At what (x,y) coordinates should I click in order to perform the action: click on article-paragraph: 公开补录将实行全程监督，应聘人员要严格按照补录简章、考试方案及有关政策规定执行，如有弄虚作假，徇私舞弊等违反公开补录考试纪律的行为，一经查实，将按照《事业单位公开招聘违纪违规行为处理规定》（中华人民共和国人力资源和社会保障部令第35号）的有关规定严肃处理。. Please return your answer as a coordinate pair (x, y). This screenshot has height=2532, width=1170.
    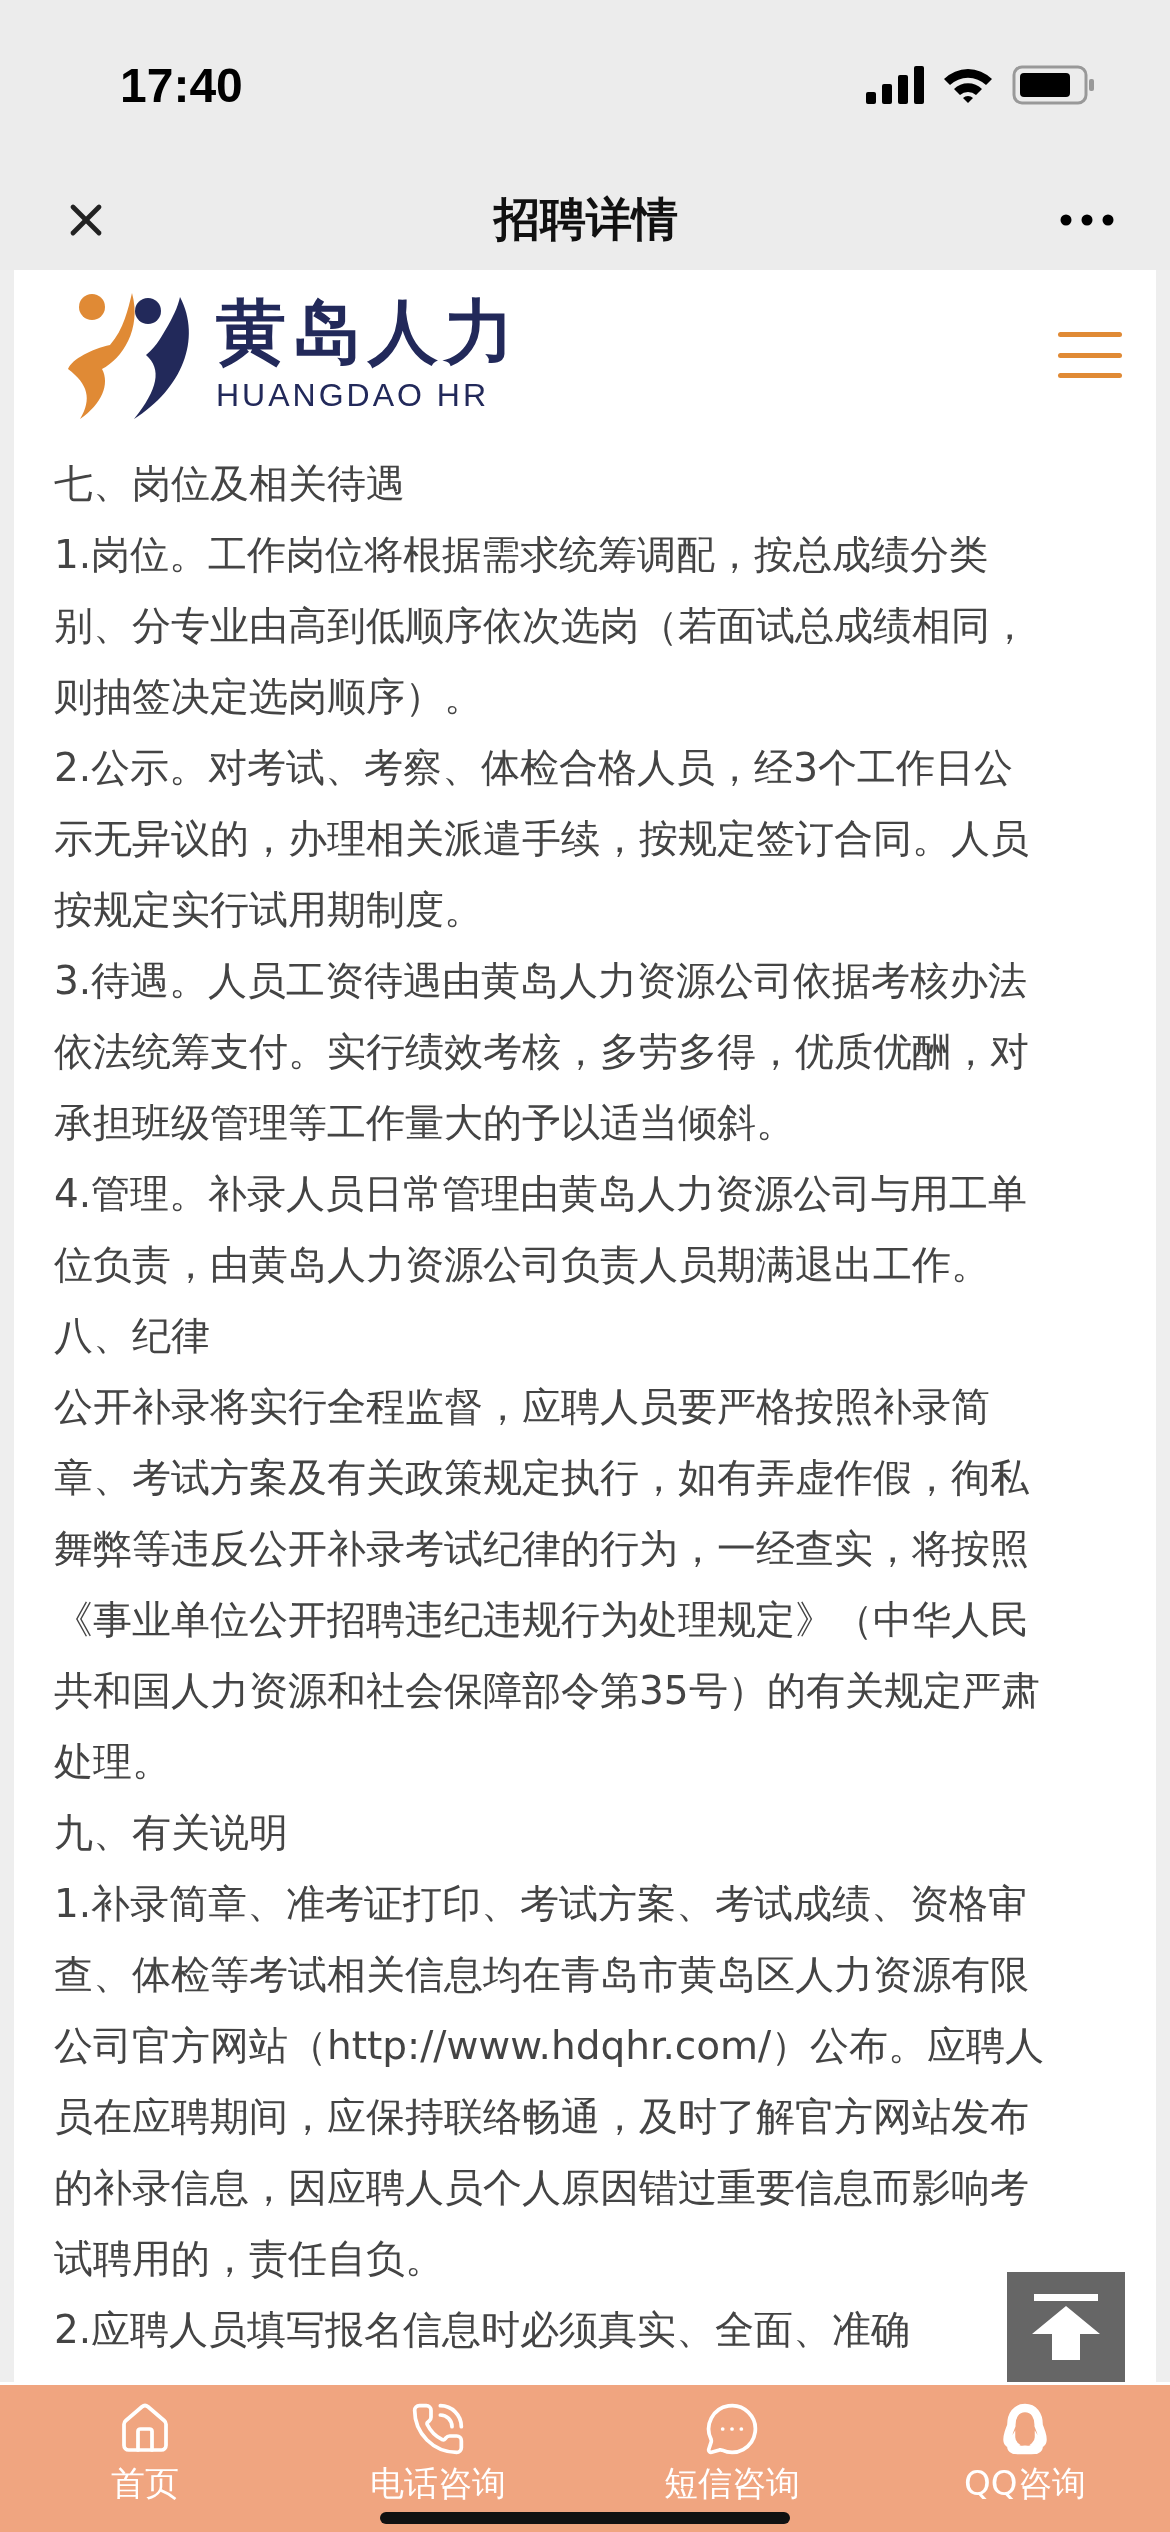
    Looking at the image, I should click on (547, 1584).